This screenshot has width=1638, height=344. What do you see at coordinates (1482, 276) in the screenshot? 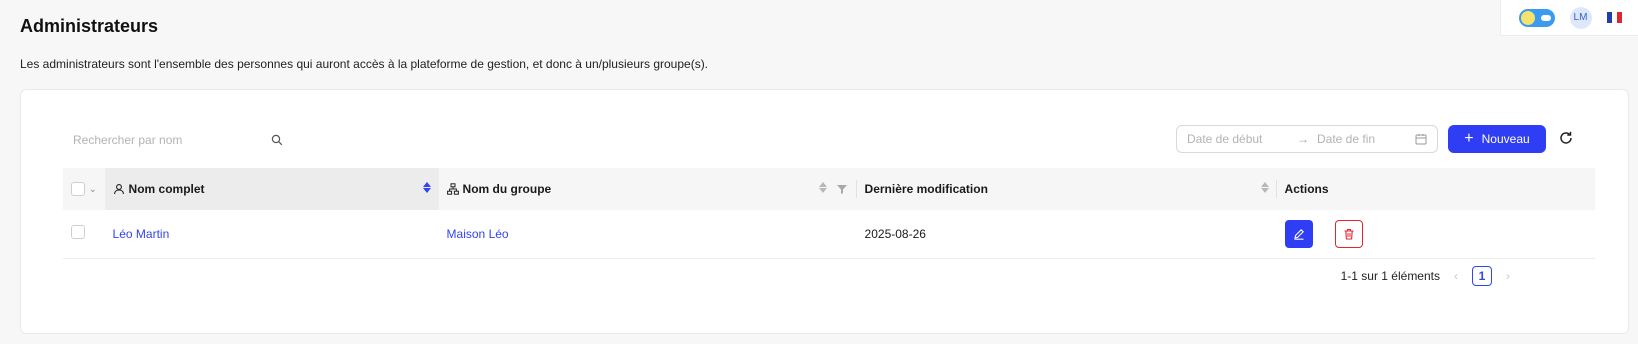
I see `page-1-button: 1` at bounding box center [1482, 276].